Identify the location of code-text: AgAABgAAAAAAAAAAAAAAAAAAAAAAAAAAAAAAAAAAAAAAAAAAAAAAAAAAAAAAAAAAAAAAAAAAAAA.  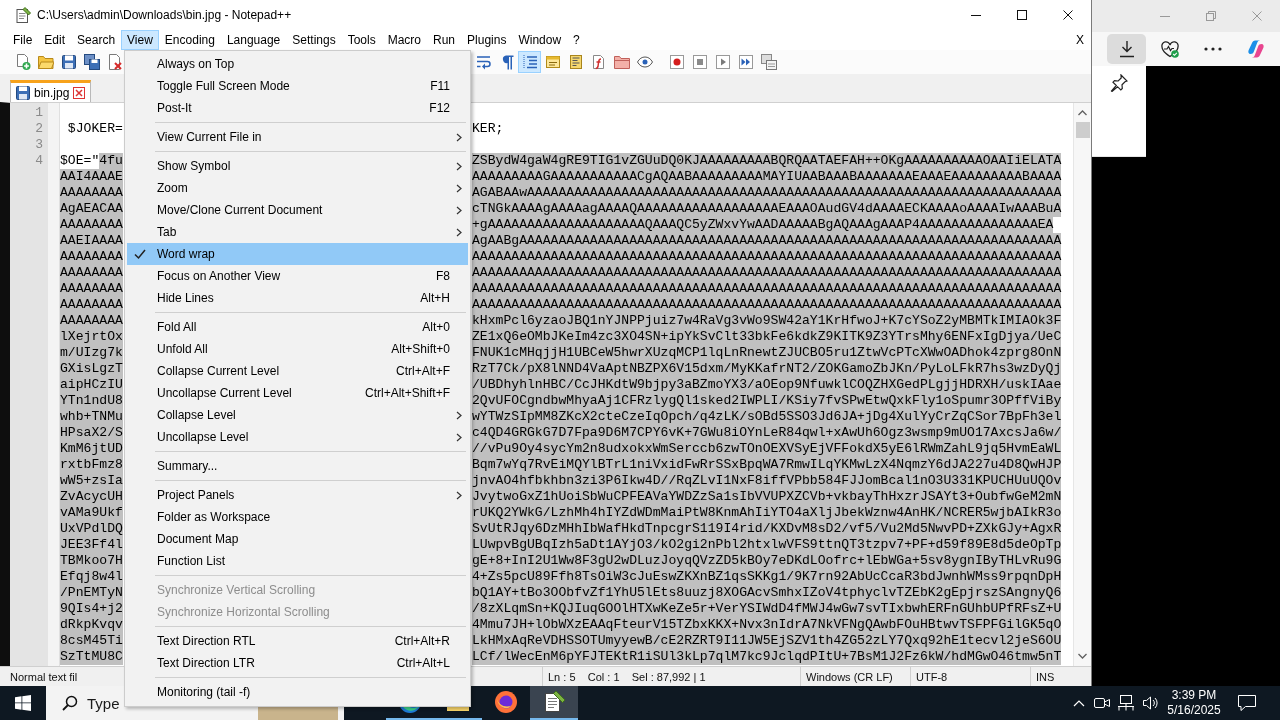
(767, 241).